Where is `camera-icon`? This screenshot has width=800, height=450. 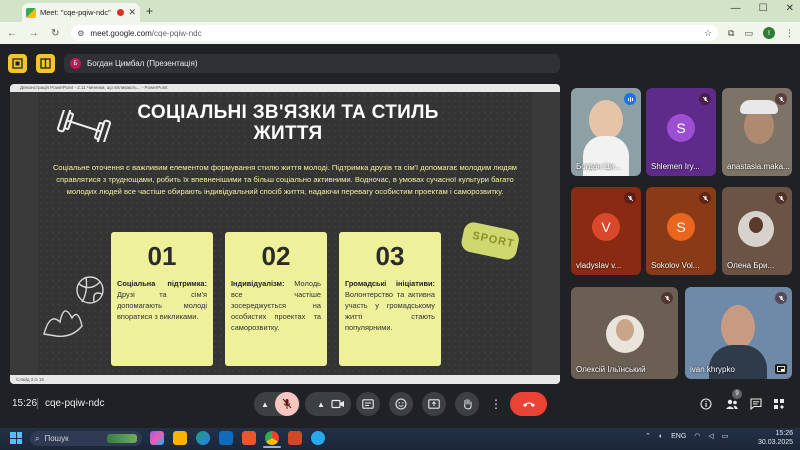
camera-icon is located at coordinates (338, 404).